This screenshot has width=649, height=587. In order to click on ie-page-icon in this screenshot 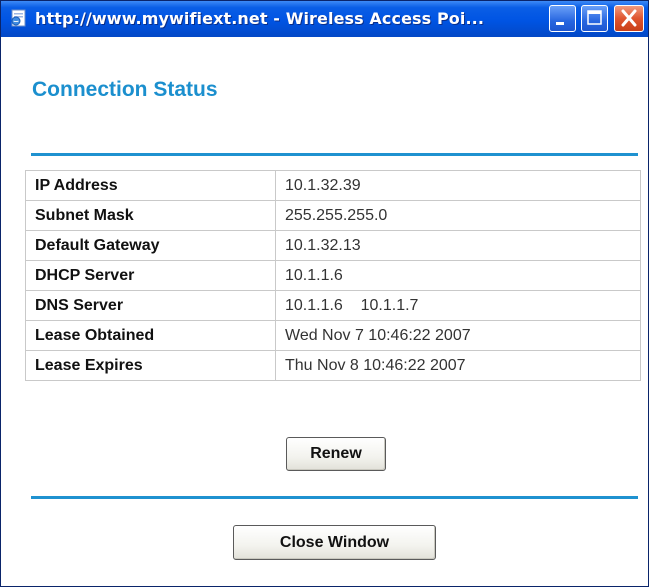, I will do `click(19, 18)`.